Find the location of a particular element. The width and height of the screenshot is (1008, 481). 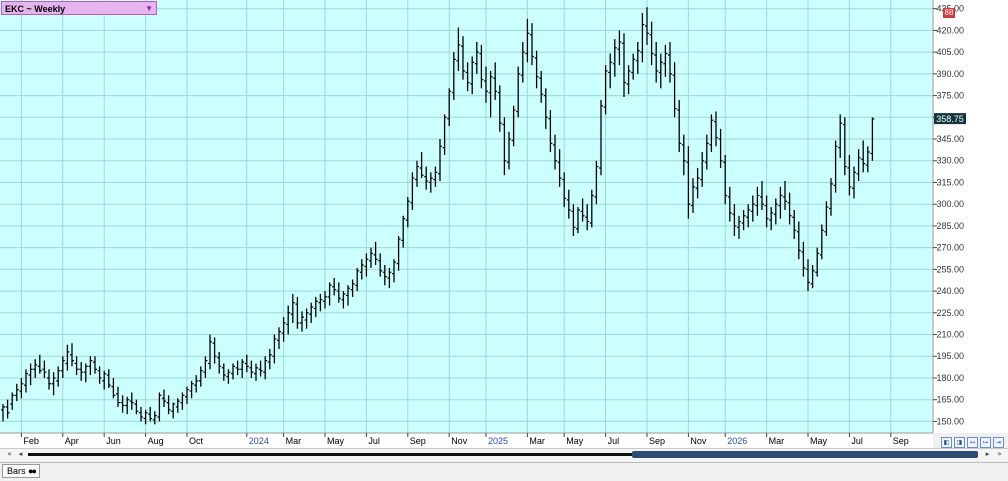

axis-nav-button-3: ↤ is located at coordinates (972, 442).